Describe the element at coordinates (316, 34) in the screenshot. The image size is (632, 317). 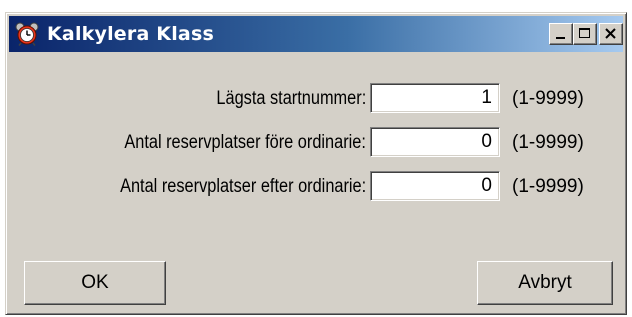
I see `title-bar: Kalkylera Klass` at that location.